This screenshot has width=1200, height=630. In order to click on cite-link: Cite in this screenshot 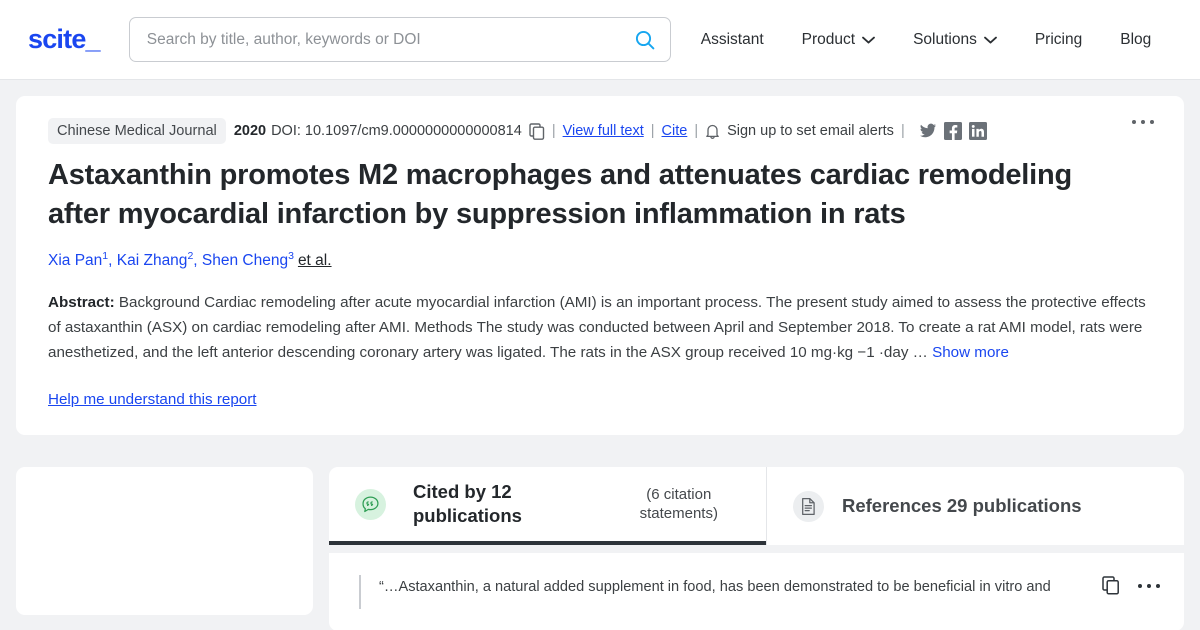, I will do `click(675, 131)`.